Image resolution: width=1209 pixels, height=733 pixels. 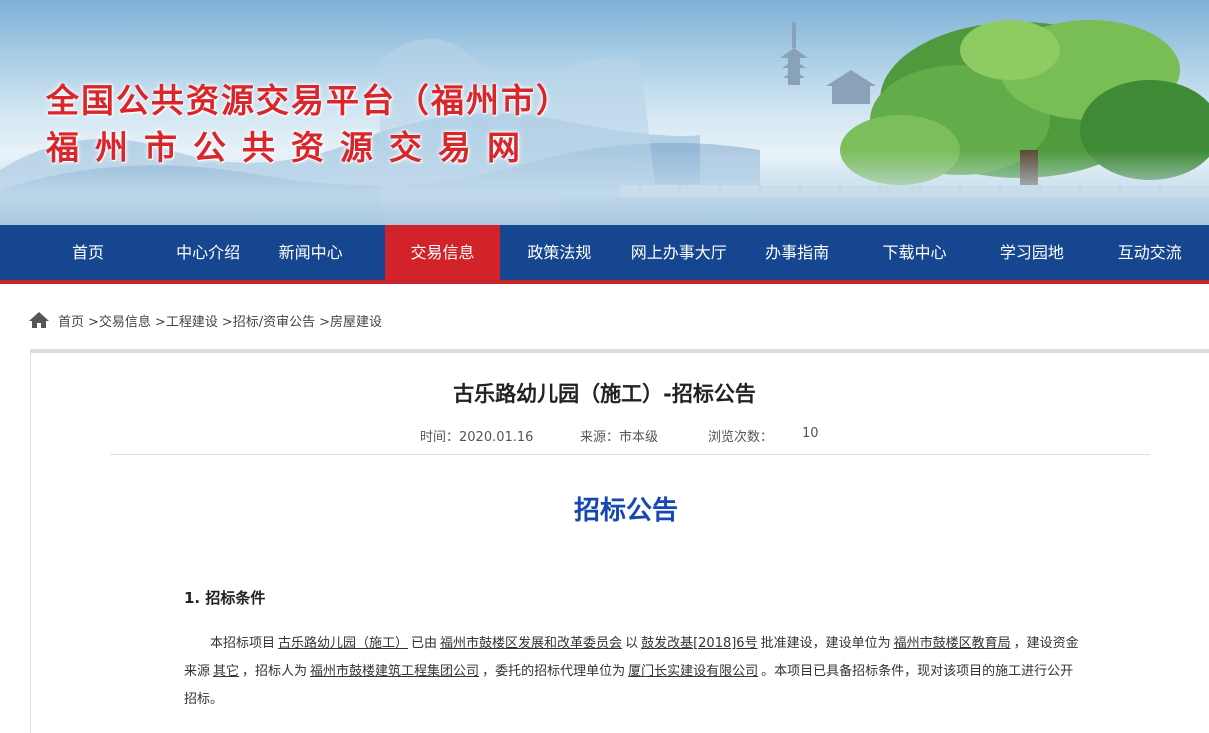 What do you see at coordinates (693, 671) in the screenshot?
I see `agent-name: 厦门长实建设有限公司` at bounding box center [693, 671].